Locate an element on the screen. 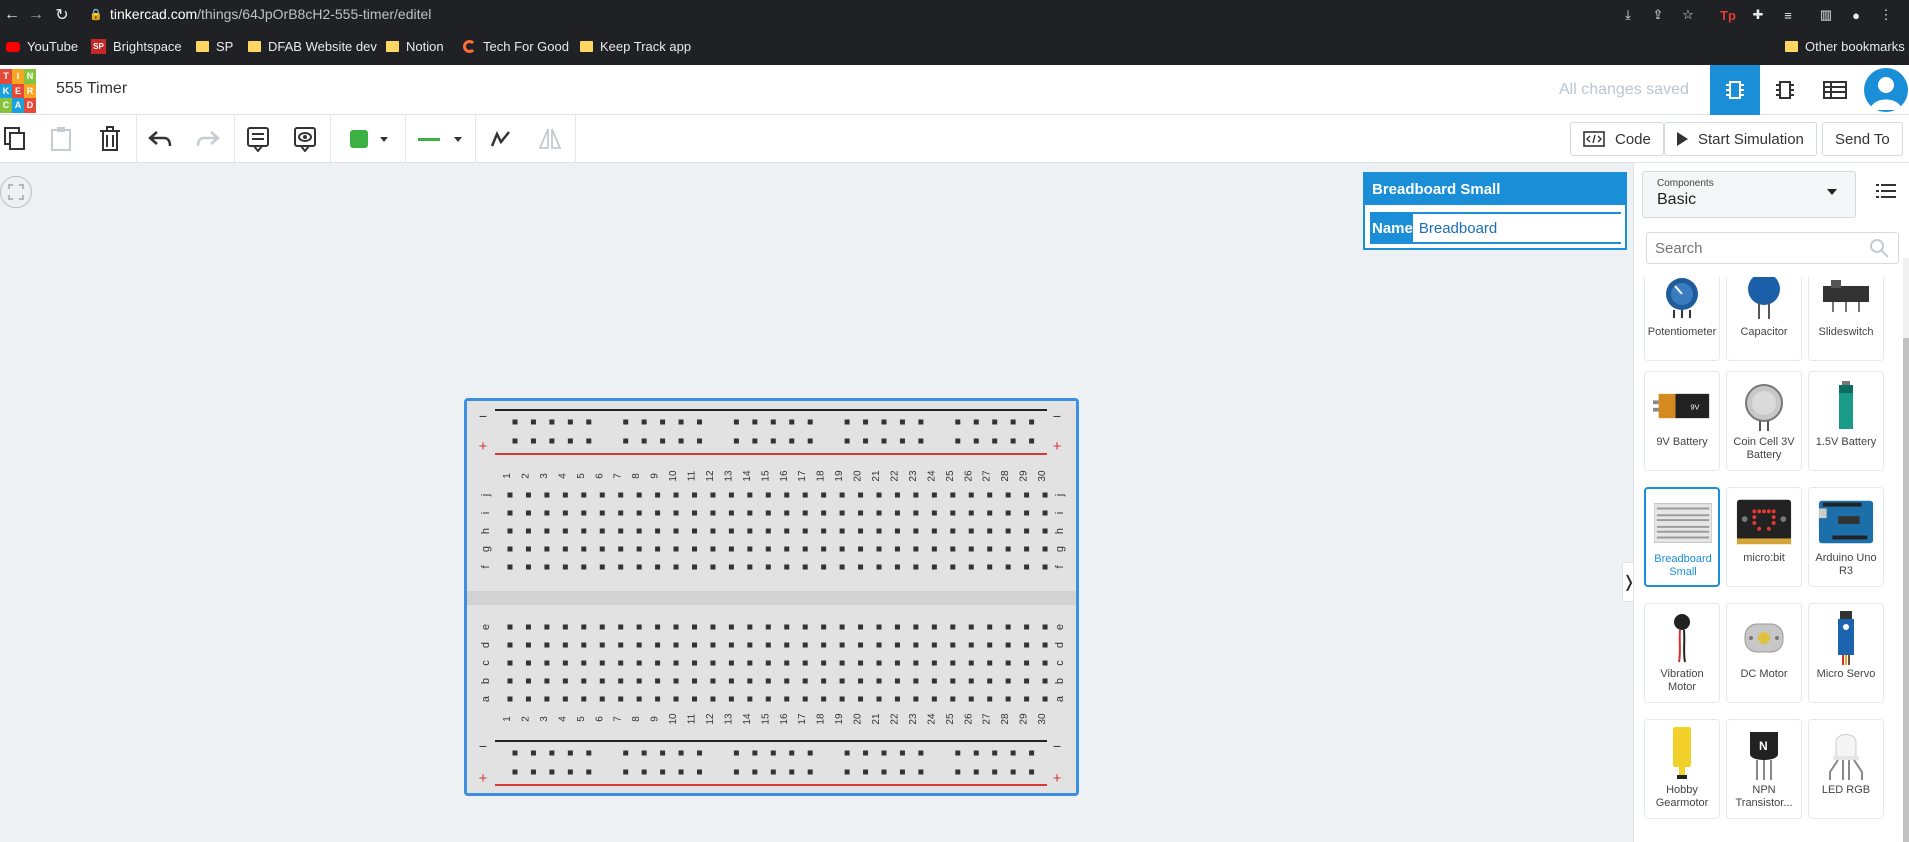 The height and width of the screenshot is (842, 1909). component-microbit: micro:bit is located at coordinates (1764, 537).